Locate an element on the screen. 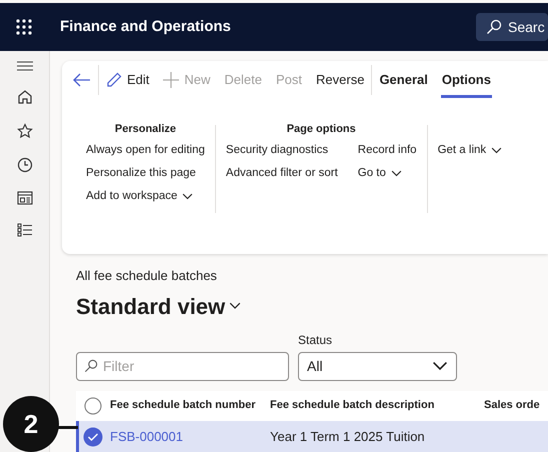 Image resolution: width=548 pixels, height=452 pixels. menu-dropdown: Add to workspace is located at coordinates (140, 196).